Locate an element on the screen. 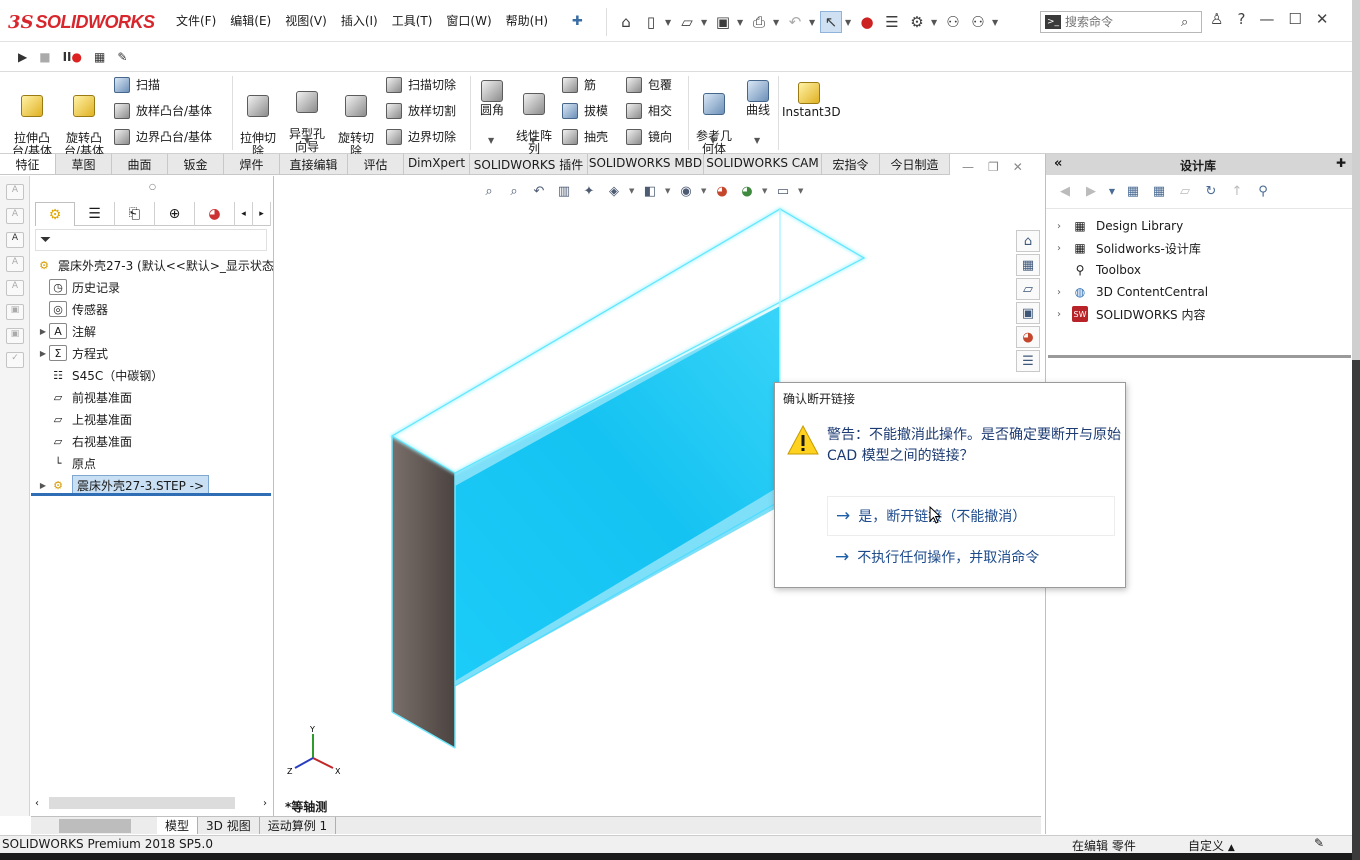 The width and height of the screenshot is (1360, 860). save-icon: ▣ is located at coordinates (723, 22).